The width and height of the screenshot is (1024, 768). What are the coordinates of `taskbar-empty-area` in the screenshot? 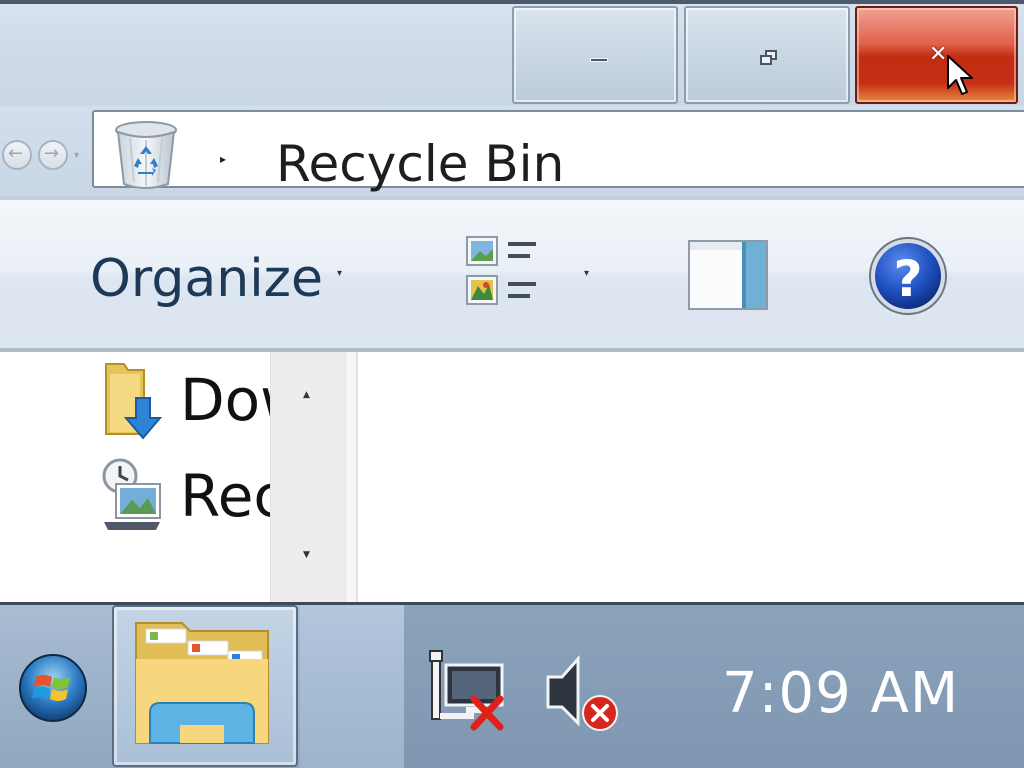 It's located at (352, 686).